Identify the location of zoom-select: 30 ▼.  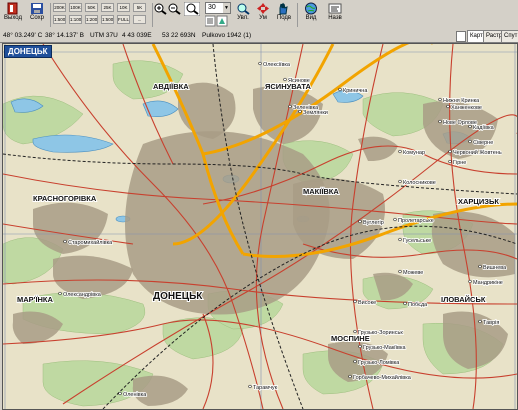
(218, 8).